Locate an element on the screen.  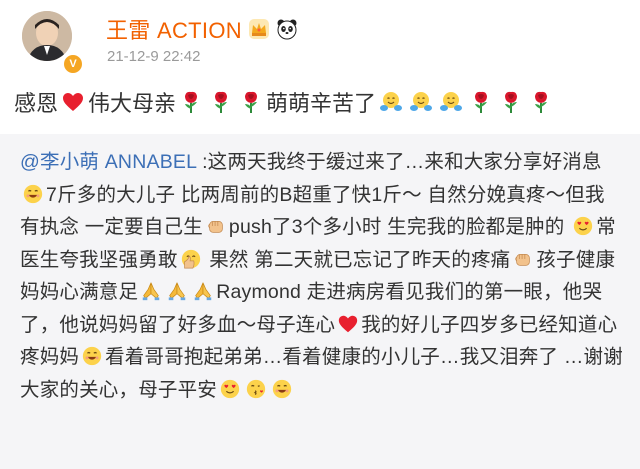
text-segment: 伟大母亲 is located at coordinates (132, 103).